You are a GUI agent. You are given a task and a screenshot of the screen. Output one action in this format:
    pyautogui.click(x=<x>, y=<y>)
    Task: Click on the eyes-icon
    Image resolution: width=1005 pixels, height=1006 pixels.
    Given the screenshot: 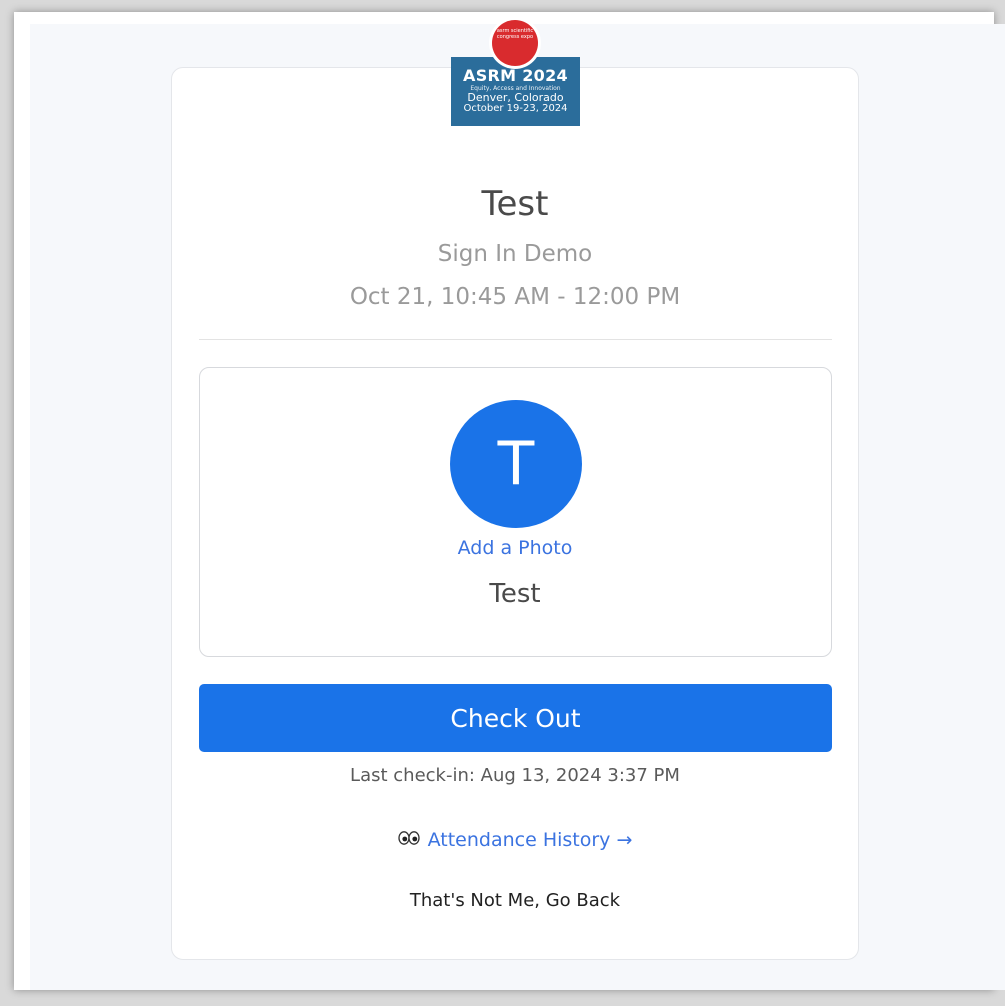 What is the action you would take?
    pyautogui.click(x=408, y=839)
    